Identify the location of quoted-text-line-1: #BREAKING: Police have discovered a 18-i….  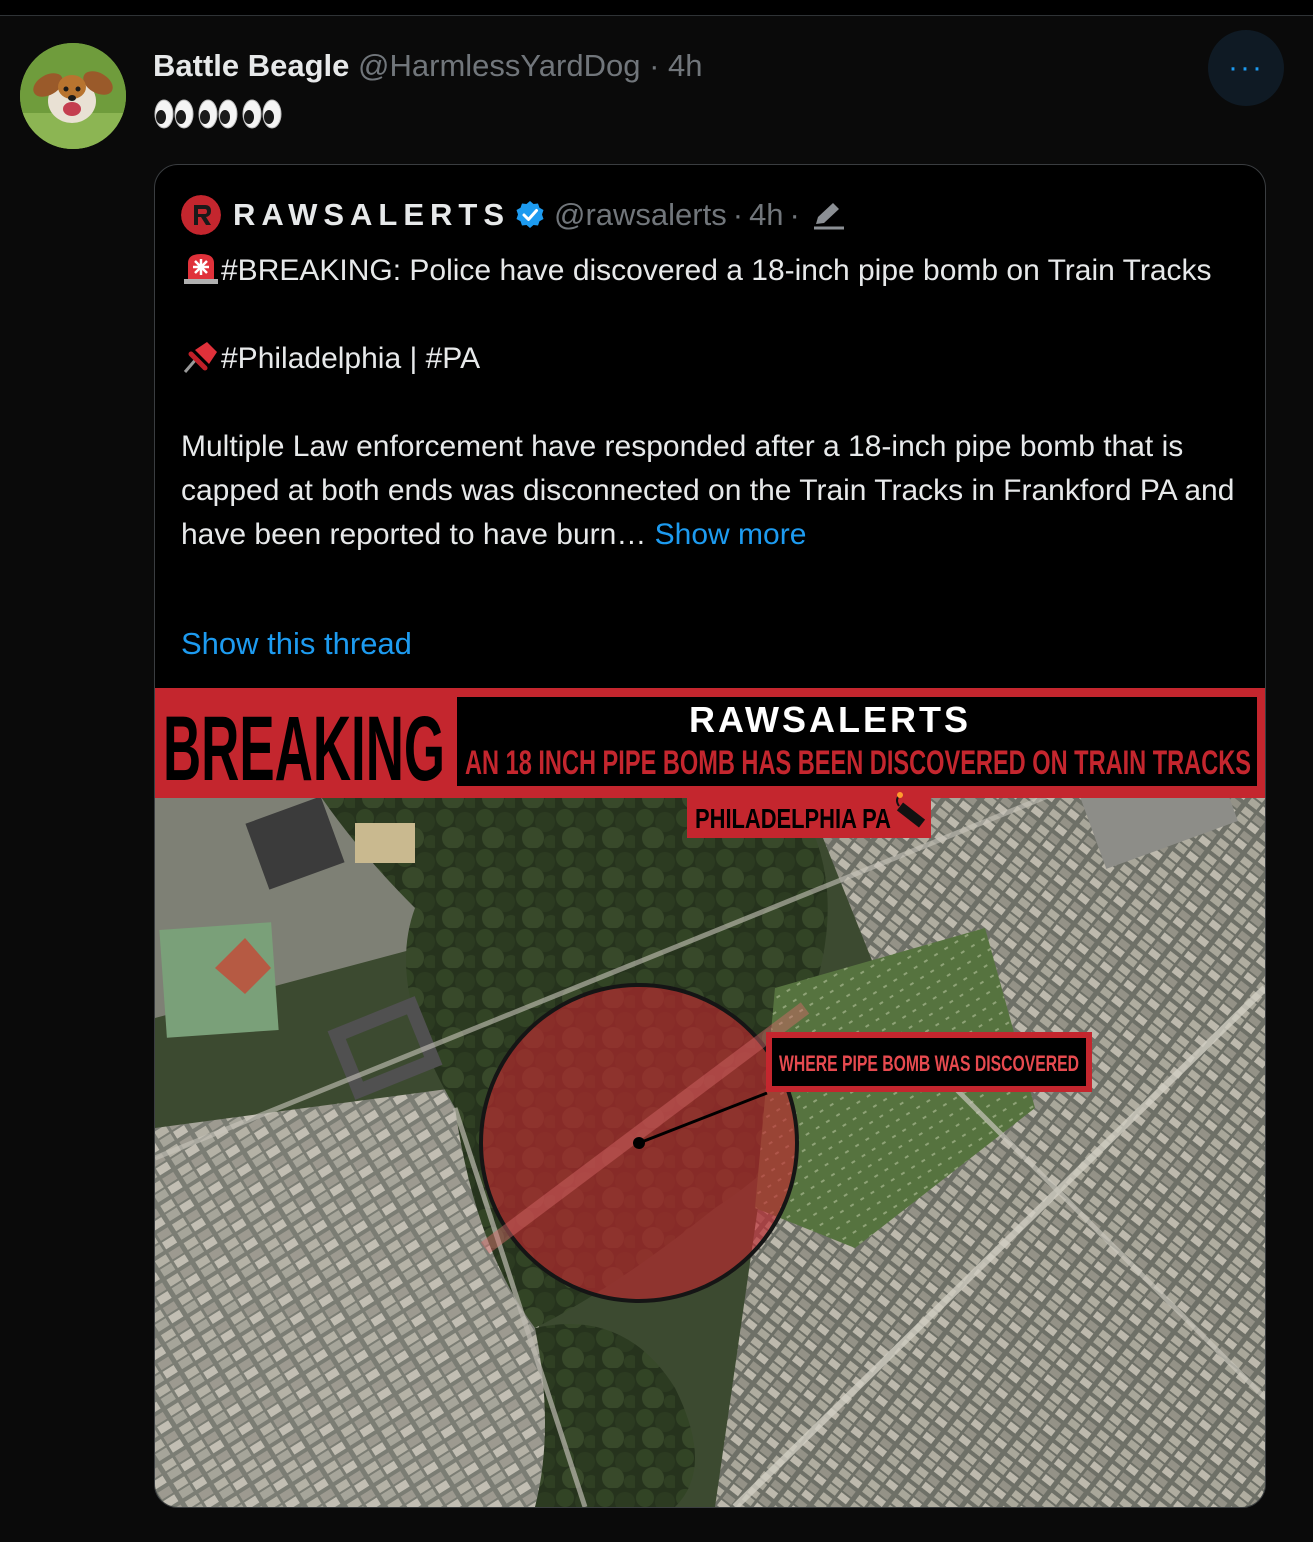
(716, 270).